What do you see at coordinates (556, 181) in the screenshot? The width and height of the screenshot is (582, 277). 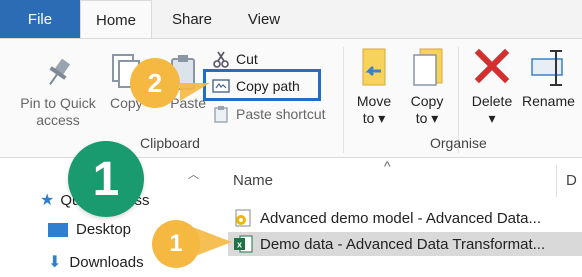 I see `column-separator` at bounding box center [556, 181].